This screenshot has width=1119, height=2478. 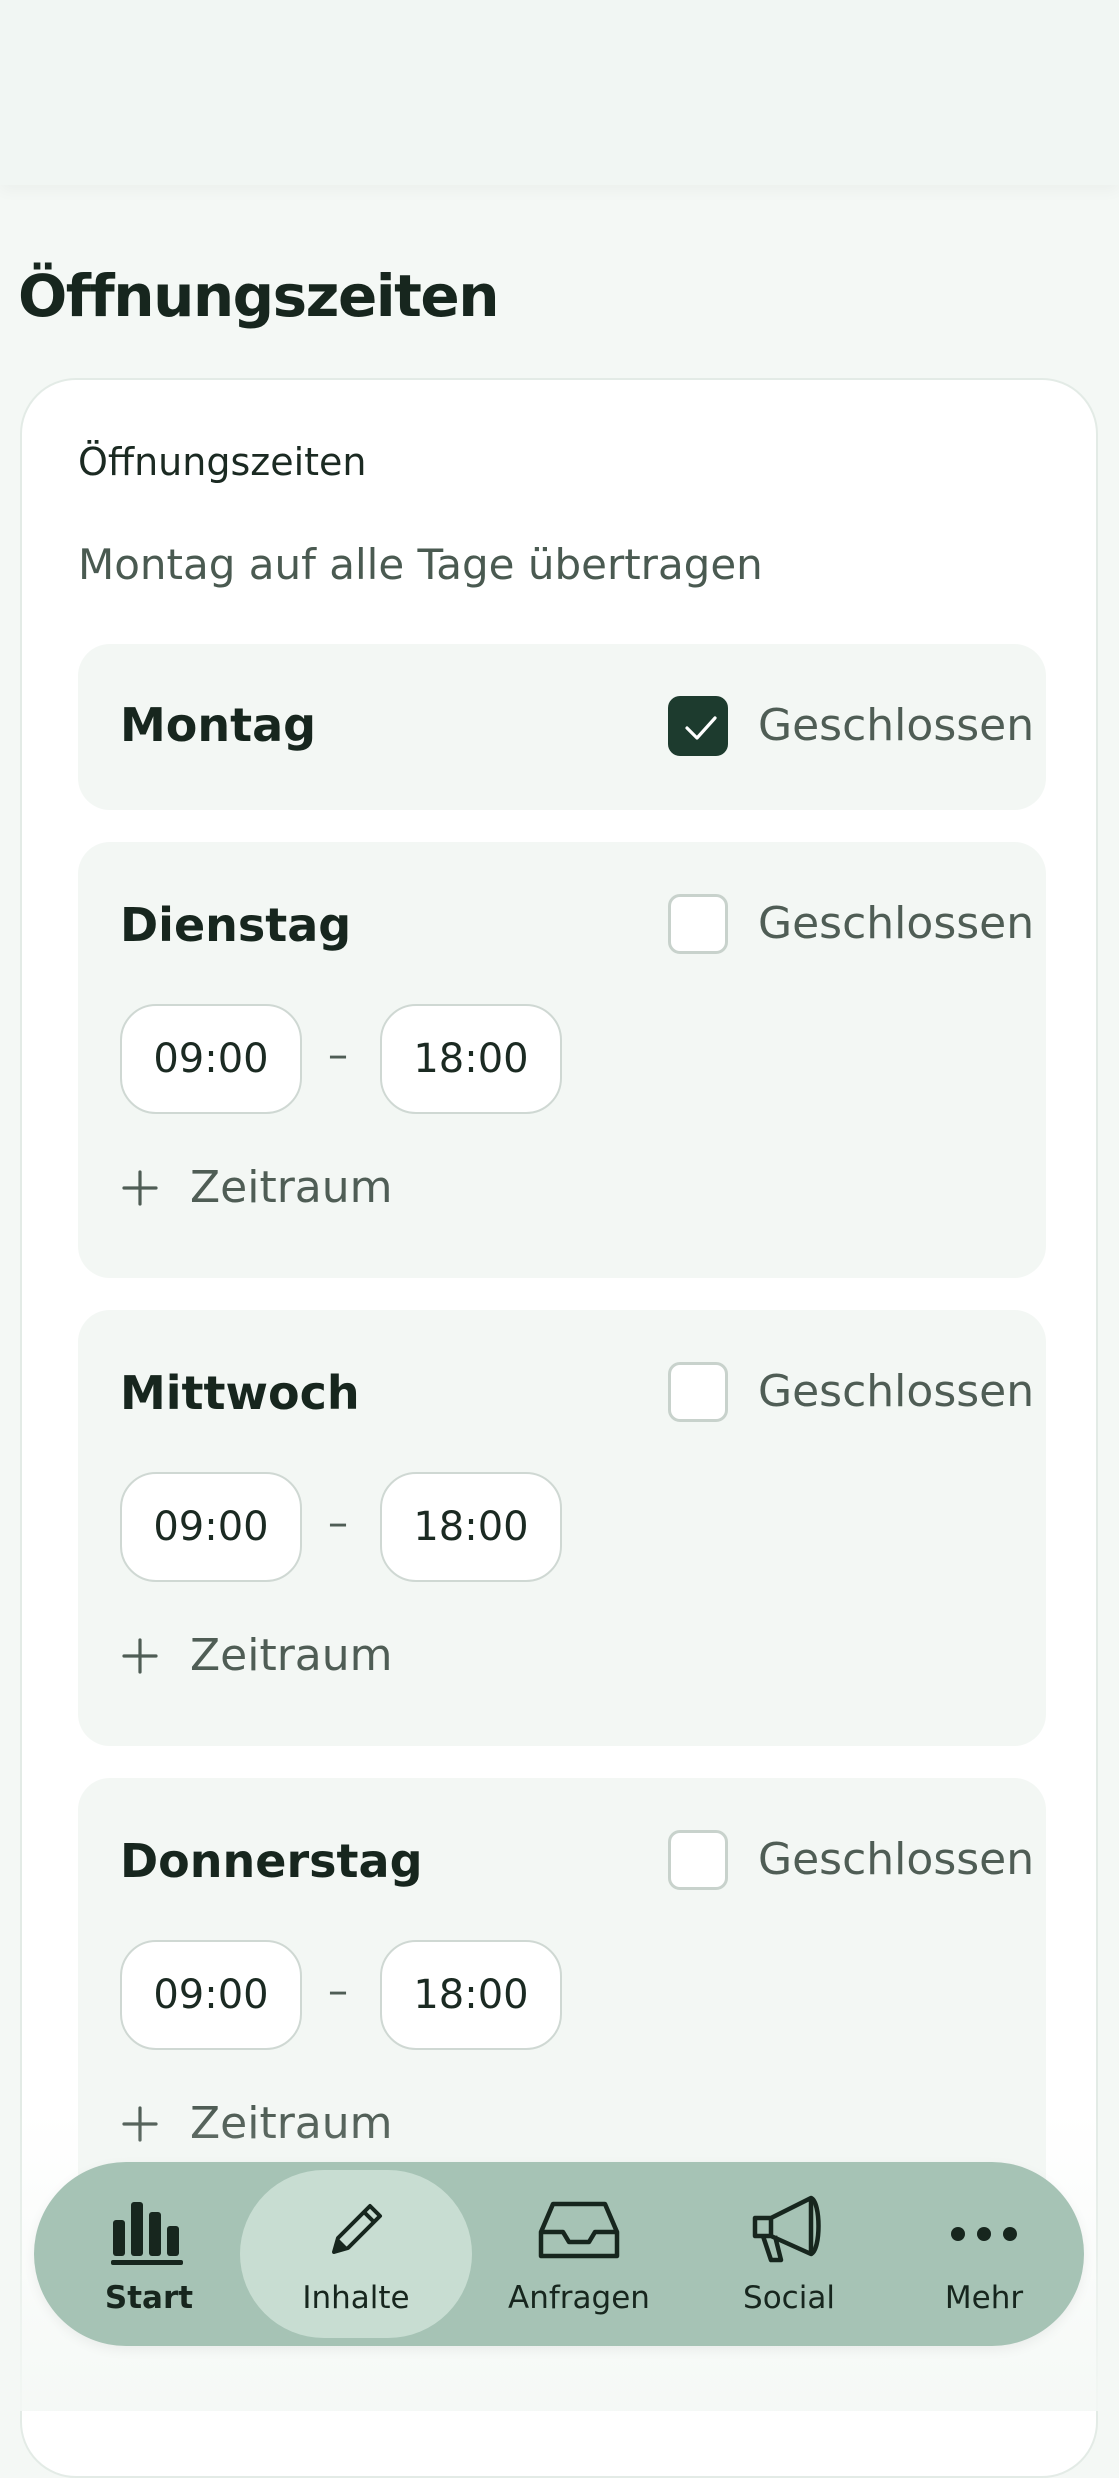 I want to click on nav-label: Start, so click(x=149, y=2298).